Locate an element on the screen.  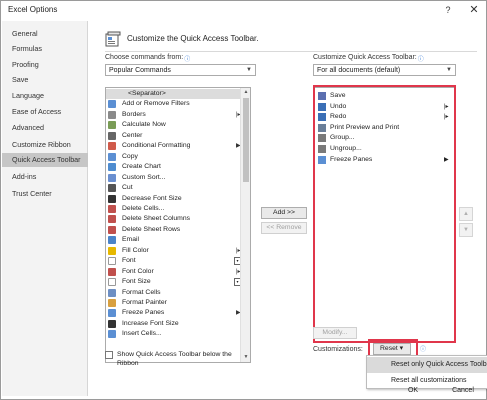
sort-icon is located at coordinates (112, 177).